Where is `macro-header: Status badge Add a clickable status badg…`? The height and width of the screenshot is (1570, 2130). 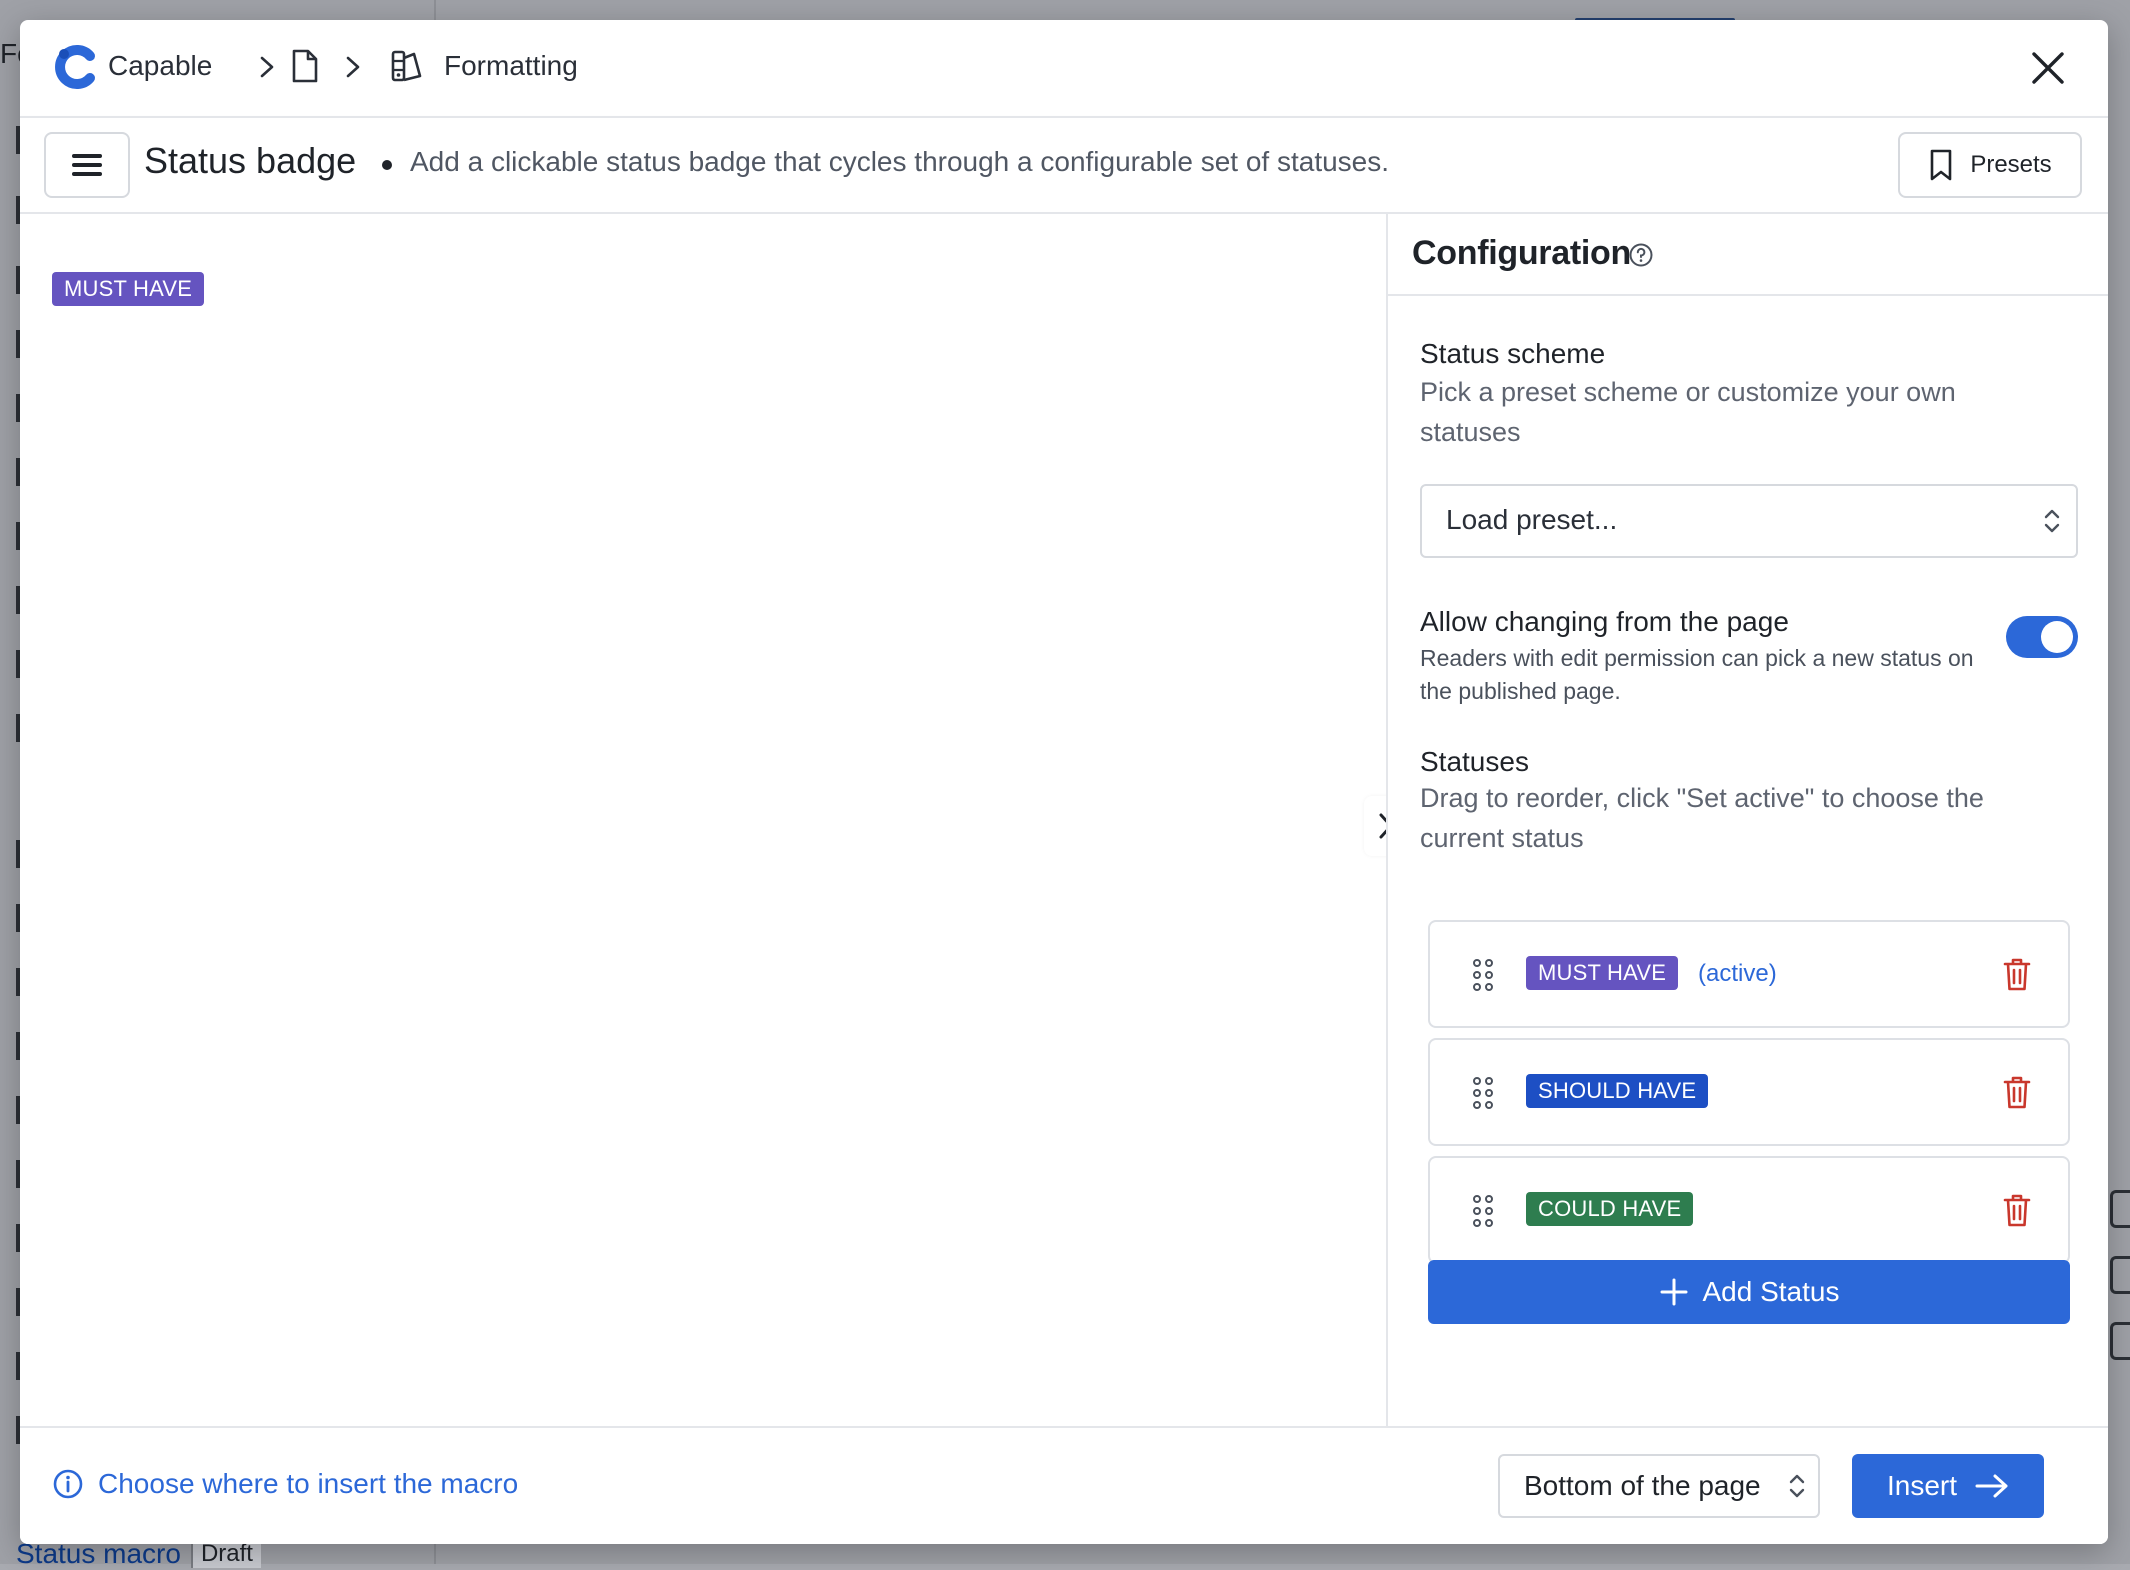 macro-header: Status badge Add a clickable status badg… is located at coordinates (1064, 165).